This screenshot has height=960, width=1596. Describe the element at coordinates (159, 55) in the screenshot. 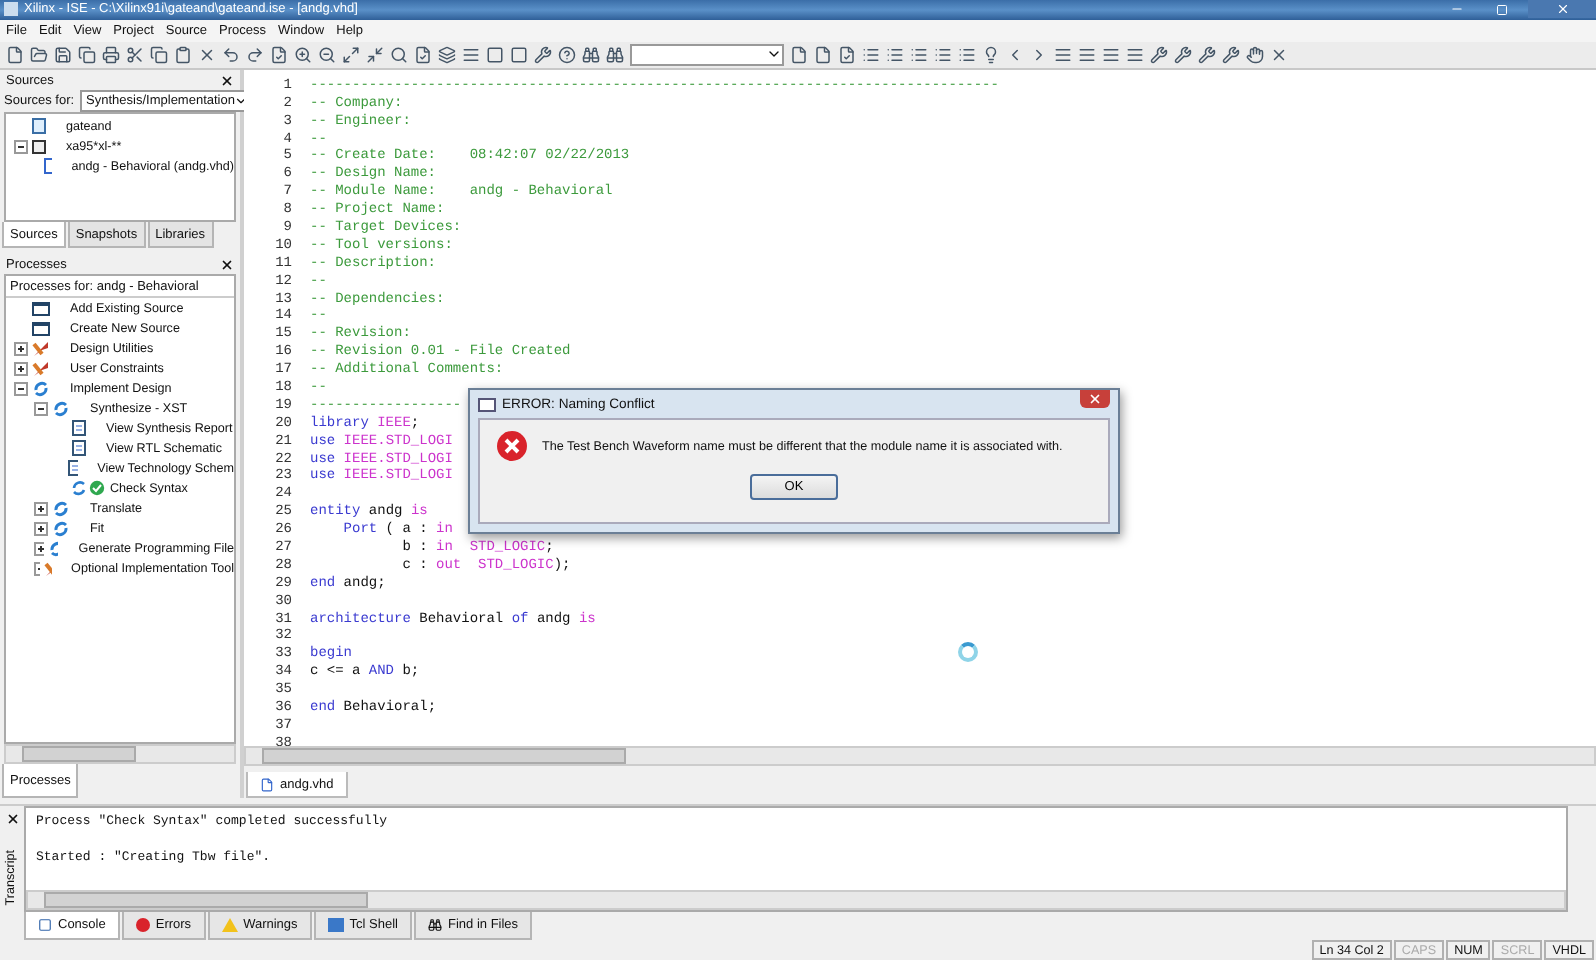

I see `copy-icon` at that location.